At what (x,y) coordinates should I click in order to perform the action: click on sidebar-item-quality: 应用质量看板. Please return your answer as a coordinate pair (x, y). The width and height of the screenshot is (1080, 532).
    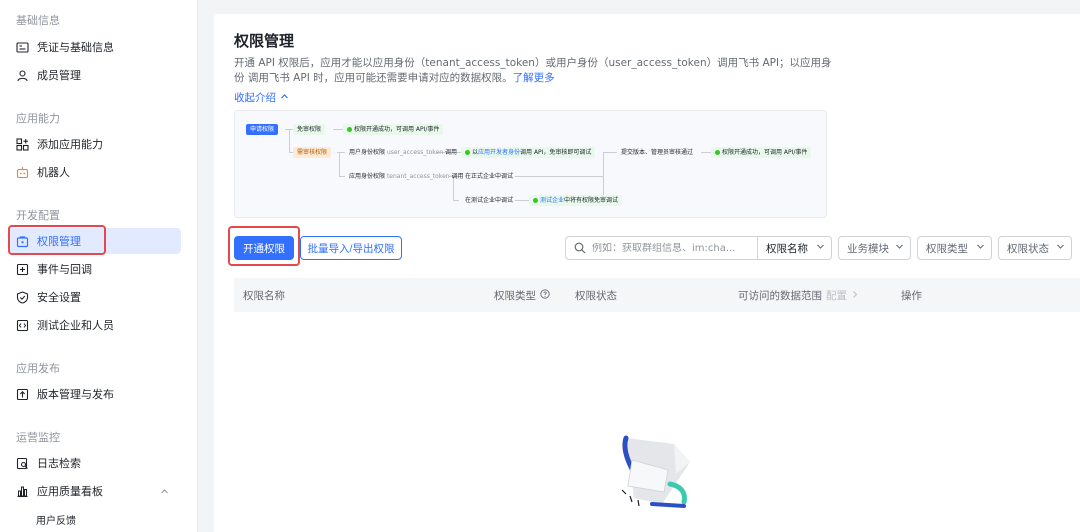
    Looking at the image, I should click on (94, 491).